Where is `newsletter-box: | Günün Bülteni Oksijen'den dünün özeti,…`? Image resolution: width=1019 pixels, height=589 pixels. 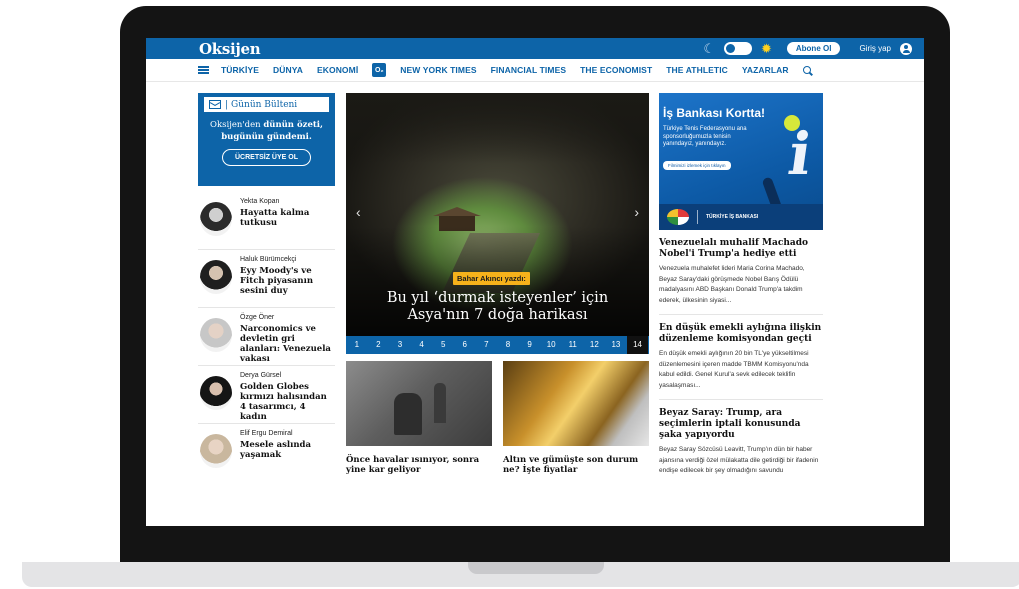 newsletter-box: | Günün Bülteni Oksijen'den dünün özeti,… is located at coordinates (266, 139).